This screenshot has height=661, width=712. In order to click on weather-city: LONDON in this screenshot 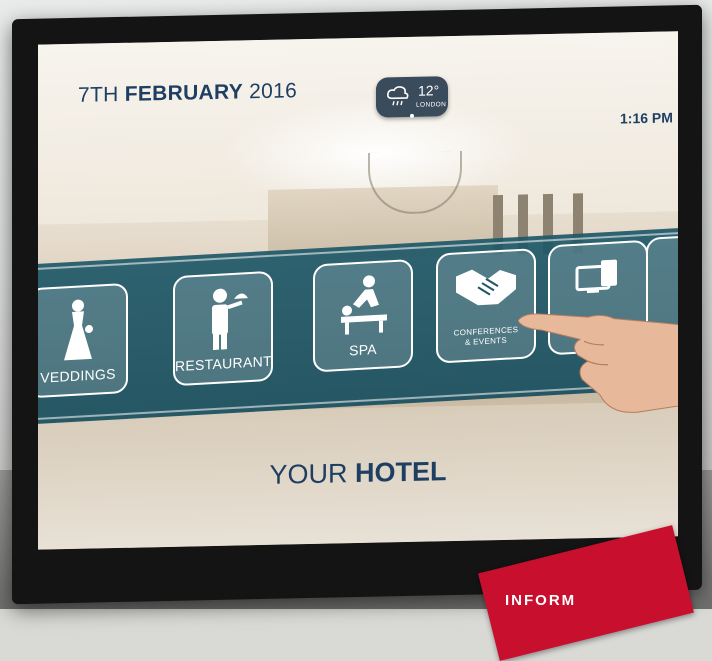, I will do `click(431, 105)`.